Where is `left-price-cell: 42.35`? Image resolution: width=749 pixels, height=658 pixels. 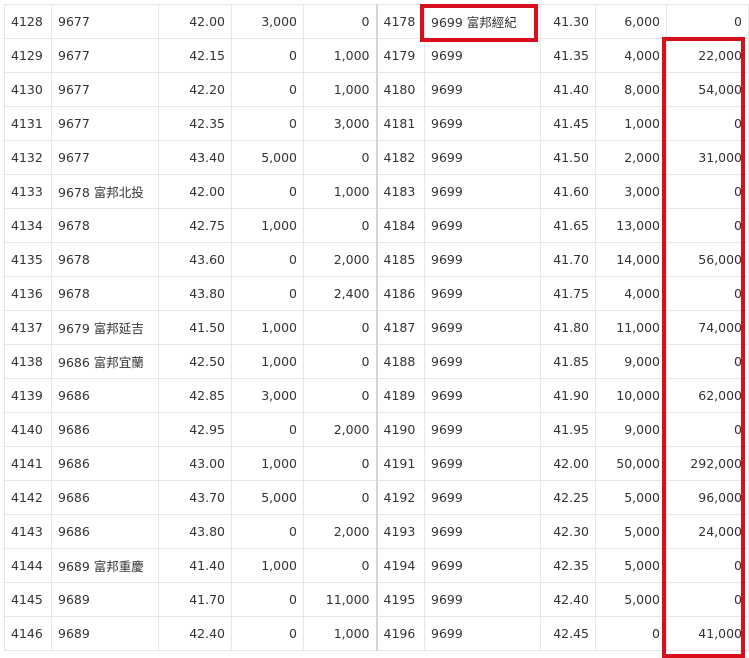 left-price-cell: 42.35 is located at coordinates (195, 123).